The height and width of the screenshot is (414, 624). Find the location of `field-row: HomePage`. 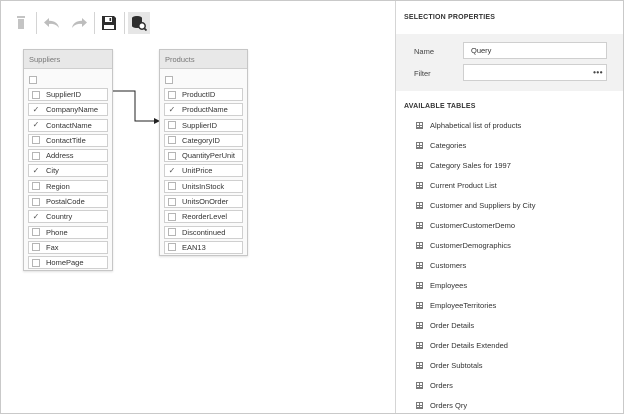

field-row: HomePage is located at coordinates (68, 263).